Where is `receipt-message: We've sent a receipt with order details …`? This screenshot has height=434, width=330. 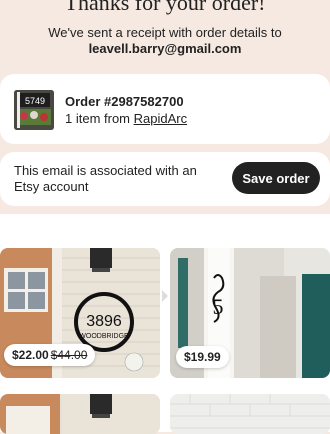 receipt-message: We've sent a receipt with order details … is located at coordinates (165, 32).